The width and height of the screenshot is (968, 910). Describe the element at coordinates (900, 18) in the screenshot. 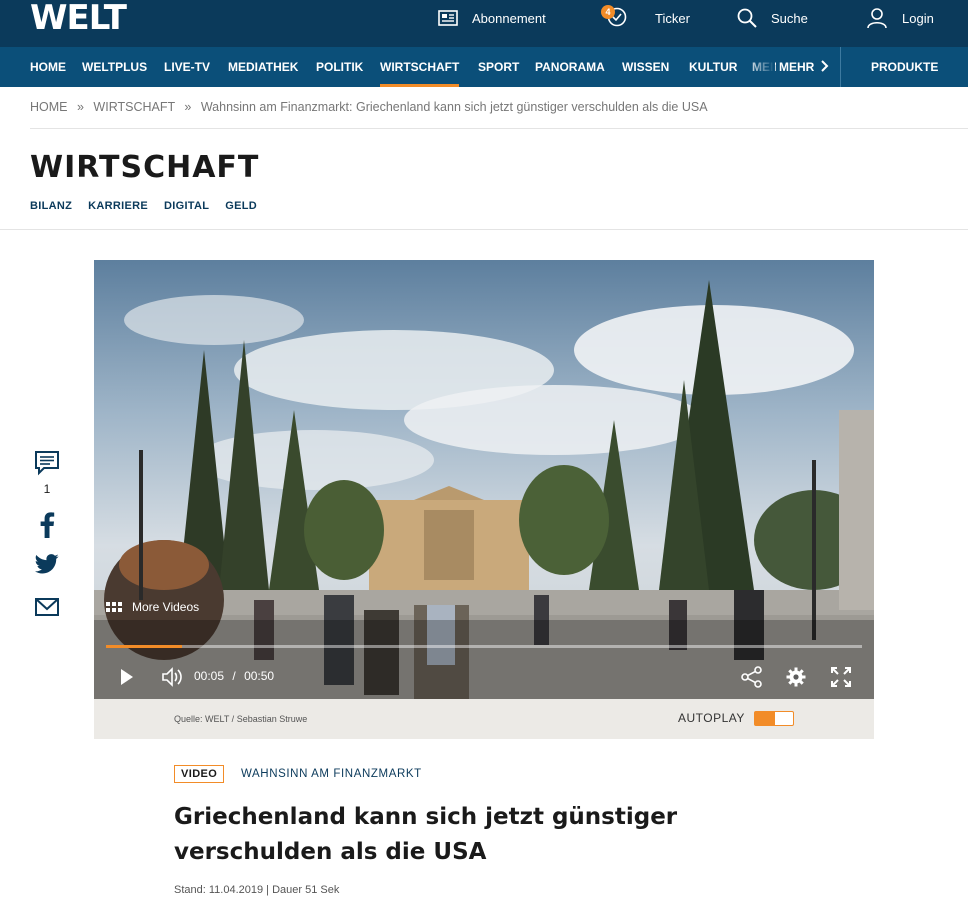

I see `login-link: Login` at that location.